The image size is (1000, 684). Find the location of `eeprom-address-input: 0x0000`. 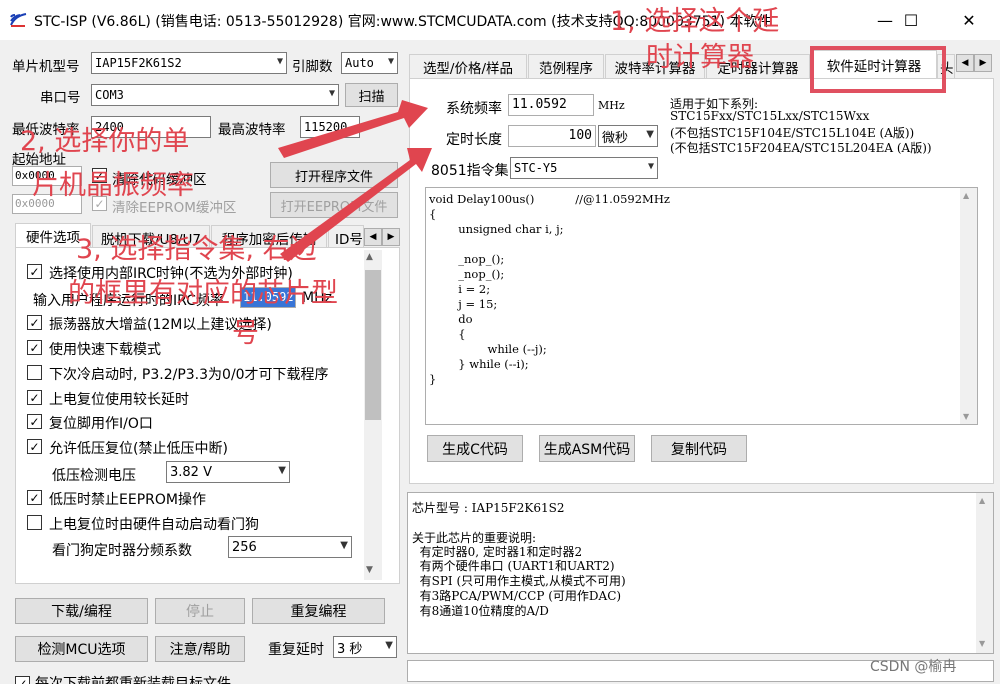

eeprom-address-input: 0x0000 is located at coordinates (47, 204).